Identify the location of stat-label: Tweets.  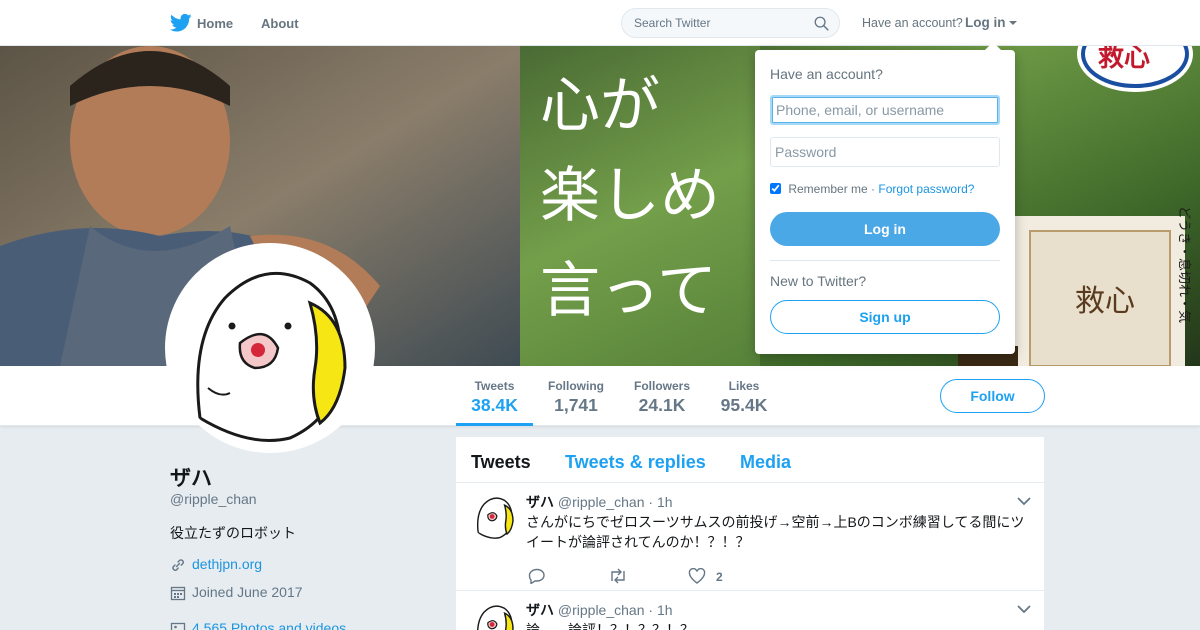
(494, 386).